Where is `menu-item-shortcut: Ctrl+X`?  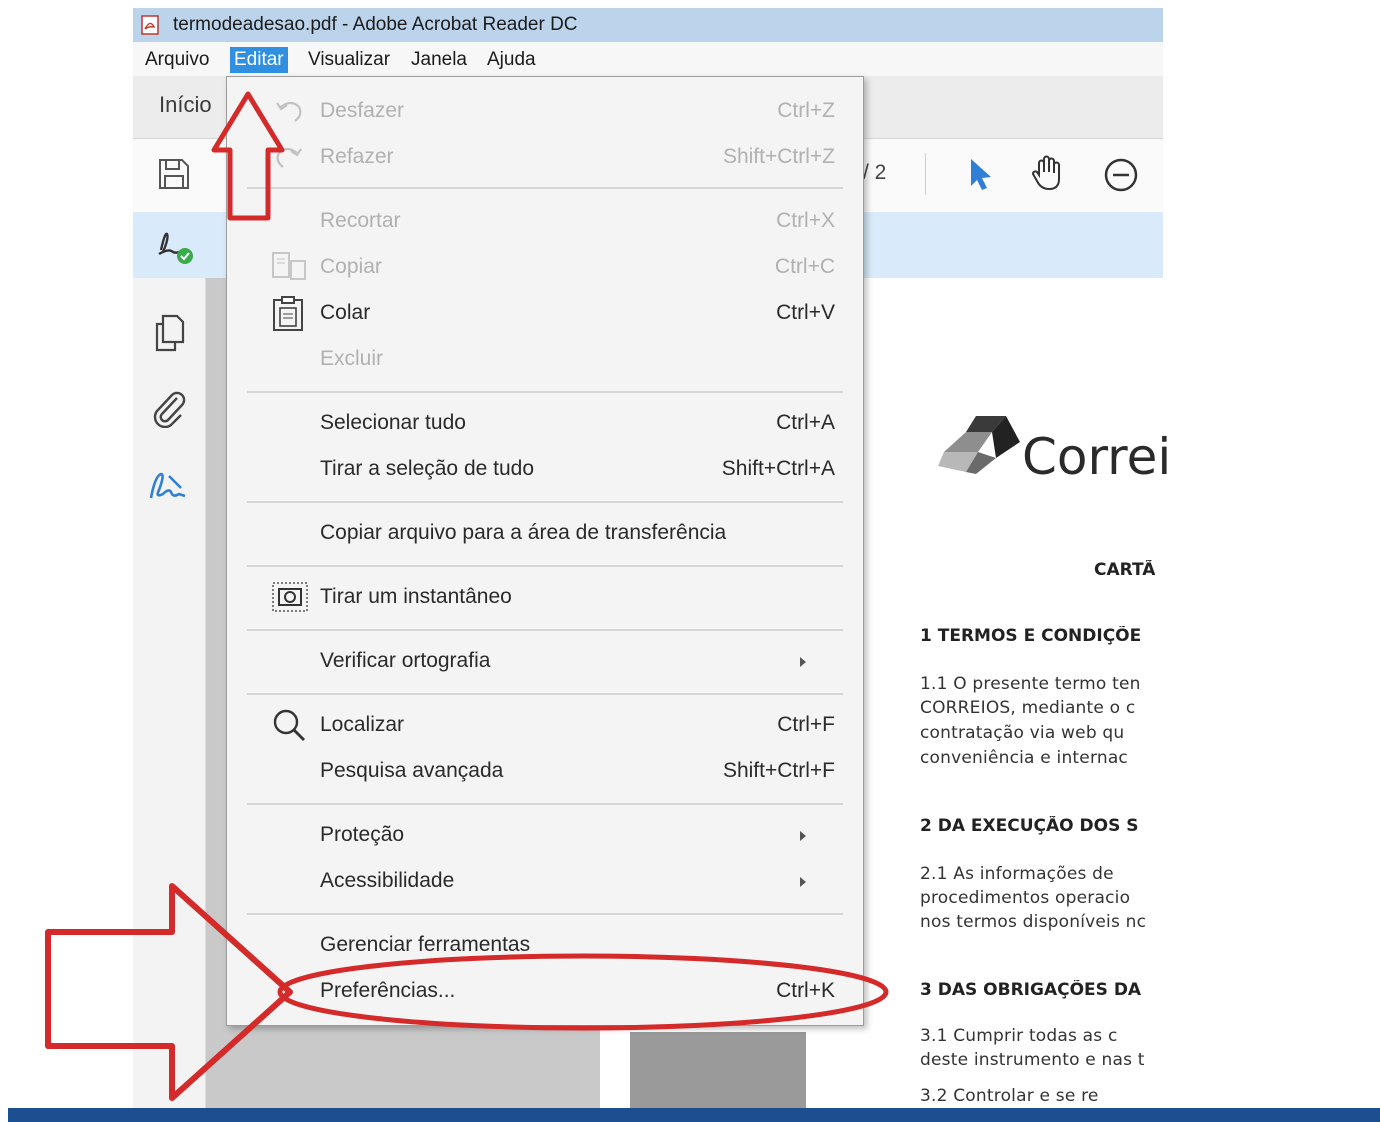
menu-item-shortcut: Ctrl+X is located at coordinates (805, 220).